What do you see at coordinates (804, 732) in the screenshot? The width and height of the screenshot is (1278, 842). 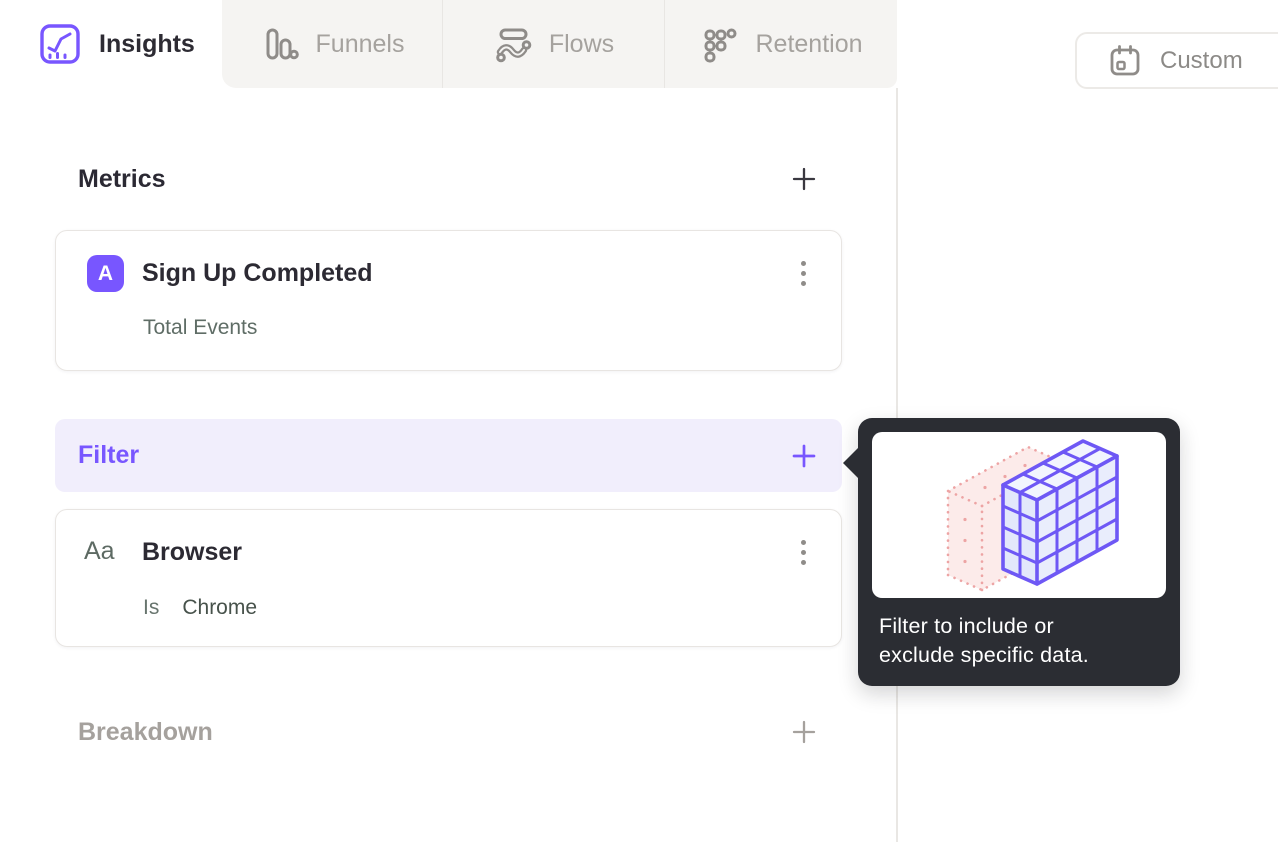 I see `add-breakdown-button` at bounding box center [804, 732].